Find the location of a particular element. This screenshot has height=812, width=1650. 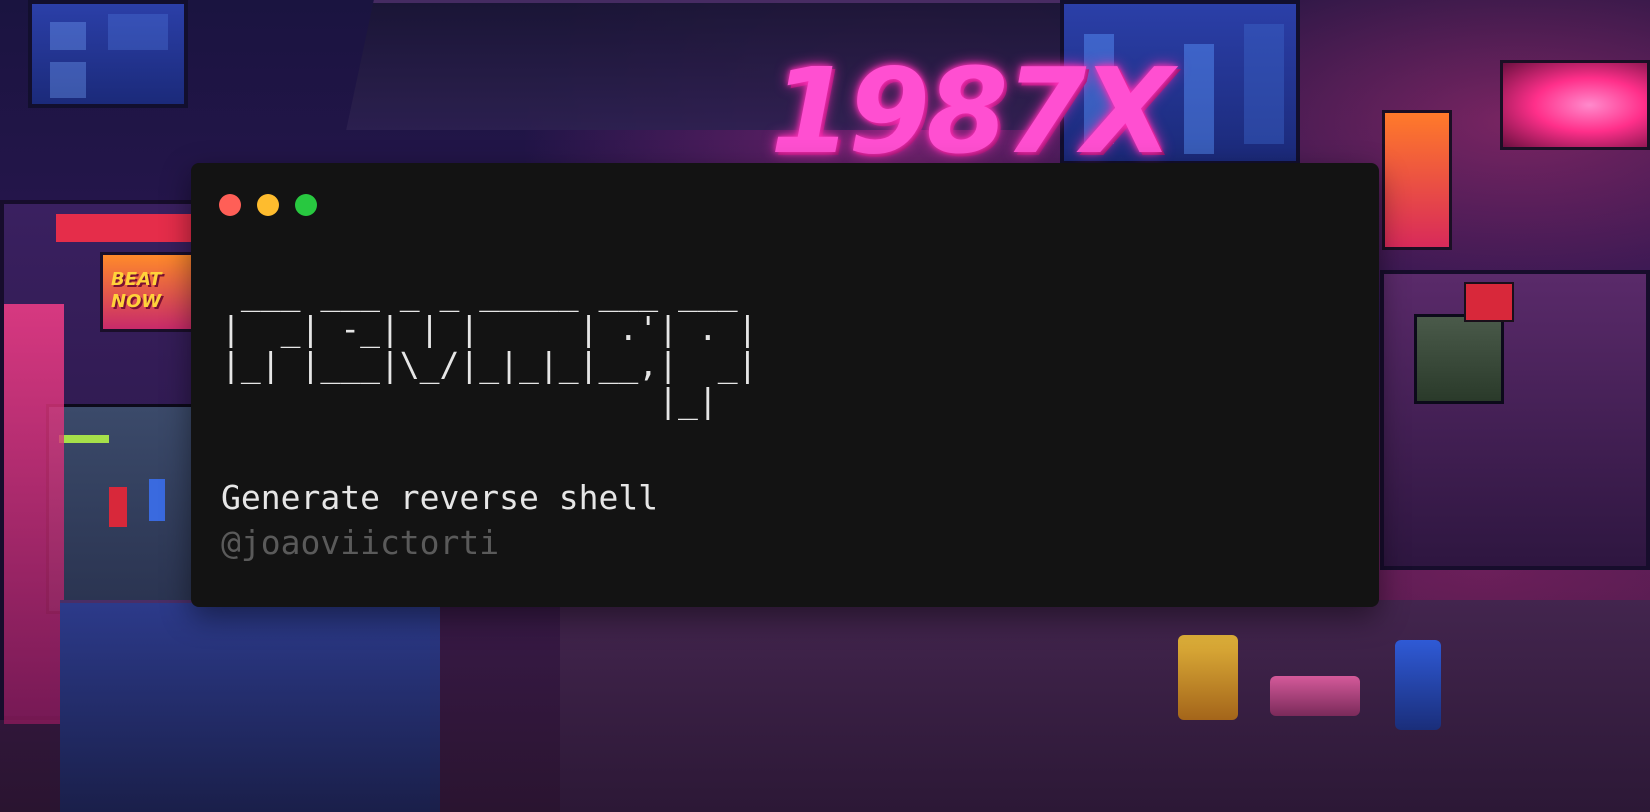

window-controls is located at coordinates (268, 205).